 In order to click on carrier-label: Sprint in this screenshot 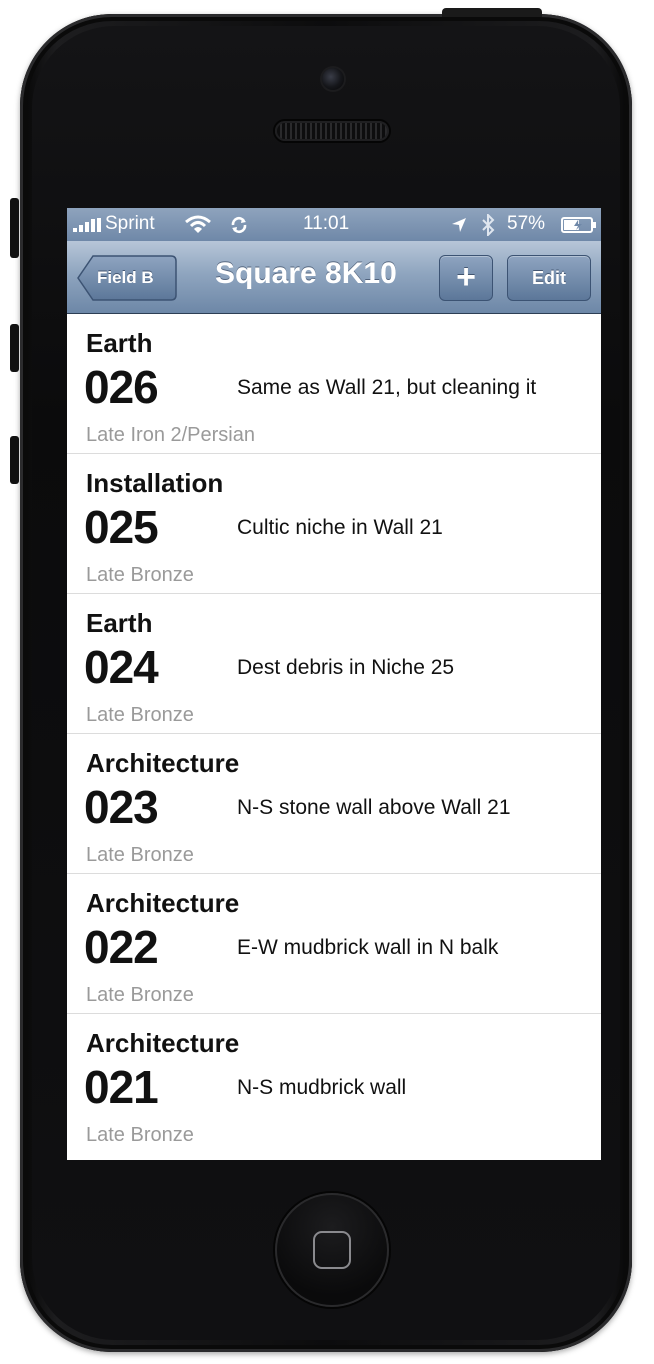, I will do `click(130, 223)`.